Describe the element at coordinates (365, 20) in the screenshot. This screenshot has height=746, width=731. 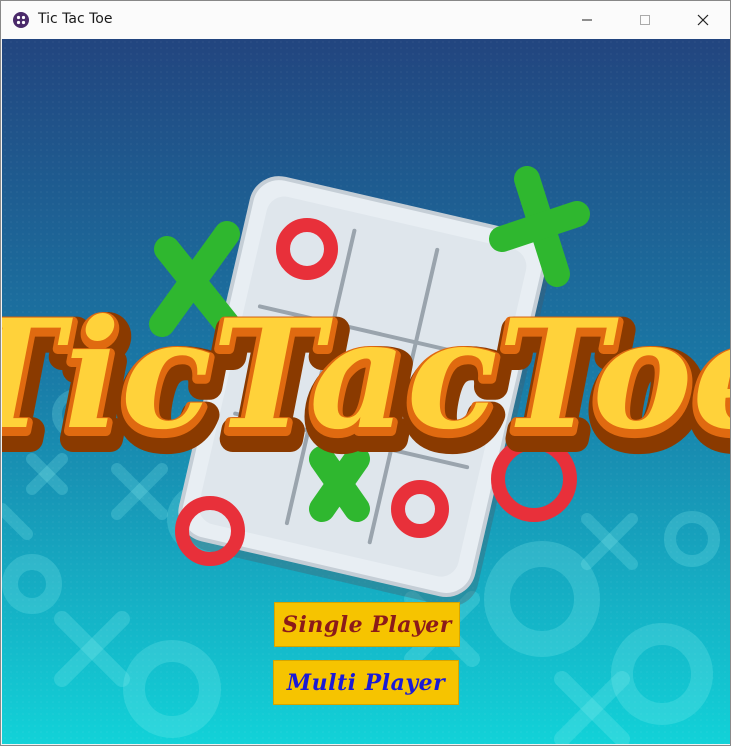
I see `title-bar: Tic Tac Toe` at that location.